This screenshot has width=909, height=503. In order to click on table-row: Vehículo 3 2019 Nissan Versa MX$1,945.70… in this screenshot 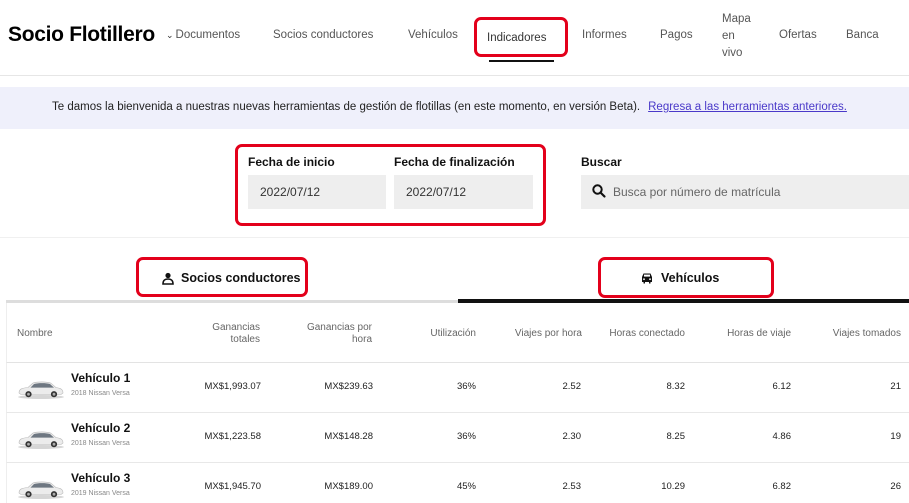, I will do `click(457, 483)`.